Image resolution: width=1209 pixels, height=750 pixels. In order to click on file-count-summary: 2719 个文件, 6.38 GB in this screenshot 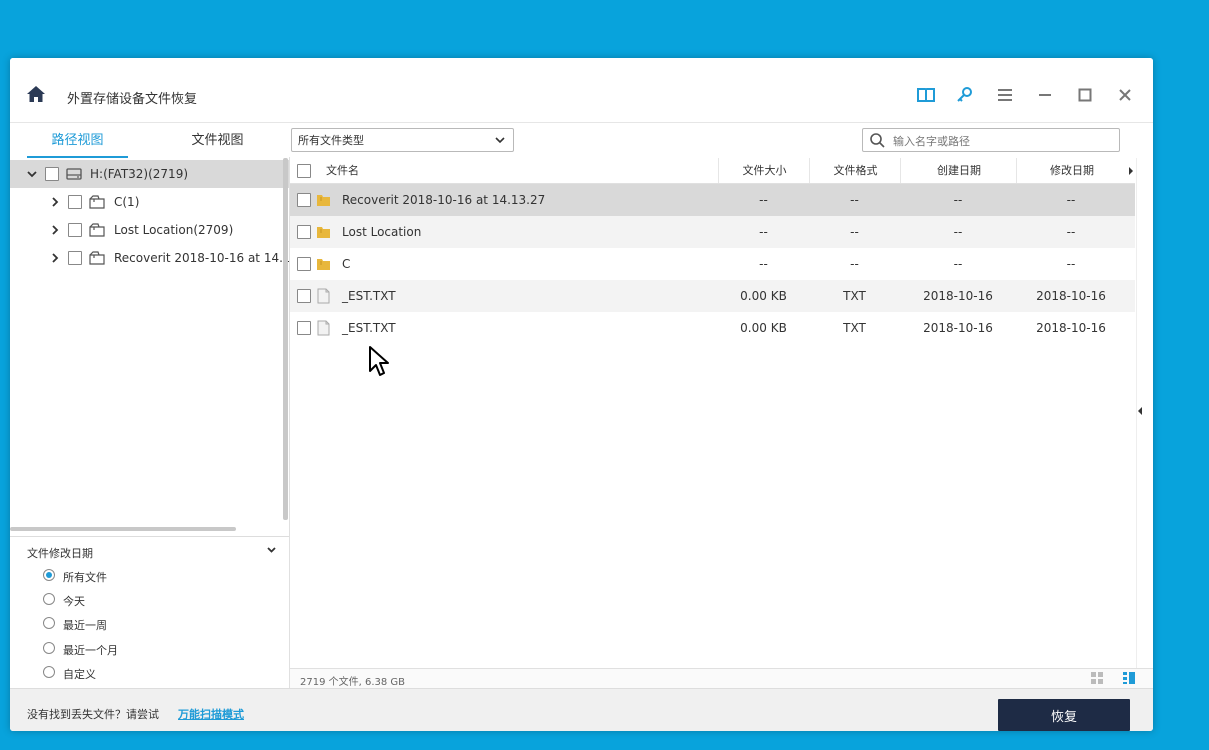, I will do `click(353, 682)`.